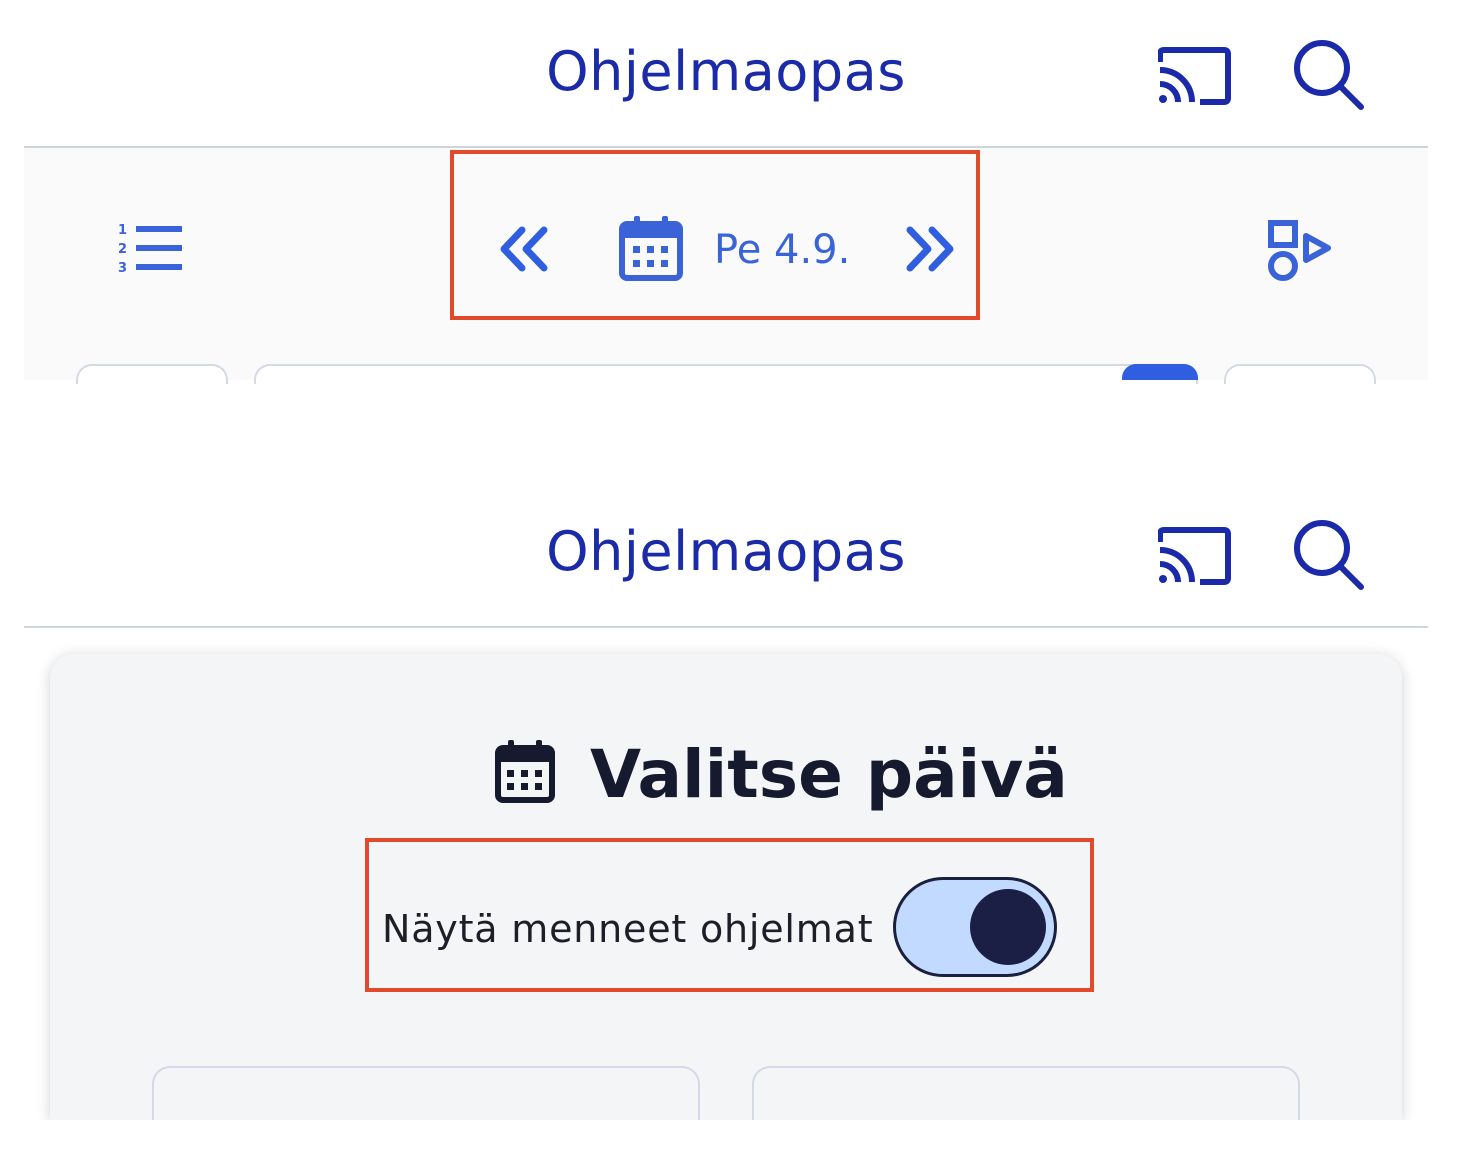  I want to click on svg-text: 1, so click(122, 230).